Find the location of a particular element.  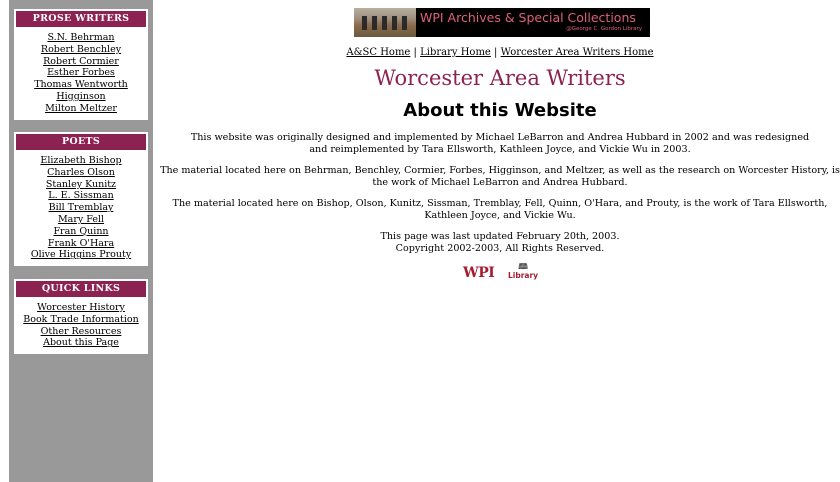

library-building-image is located at coordinates (385, 22).